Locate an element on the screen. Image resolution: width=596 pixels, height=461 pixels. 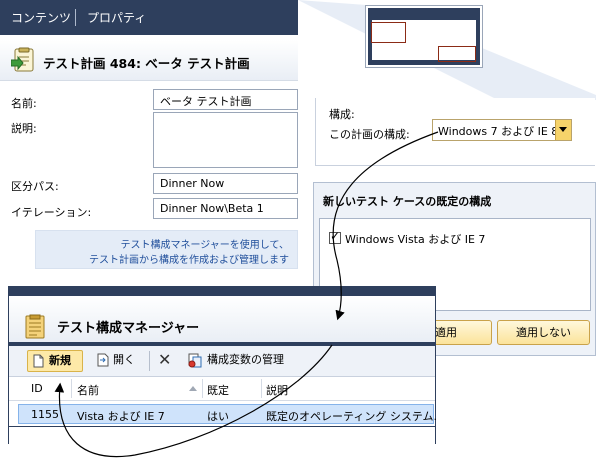
dialog-title: 新しいテスト ケースの既定の構成 is located at coordinates (407, 201).